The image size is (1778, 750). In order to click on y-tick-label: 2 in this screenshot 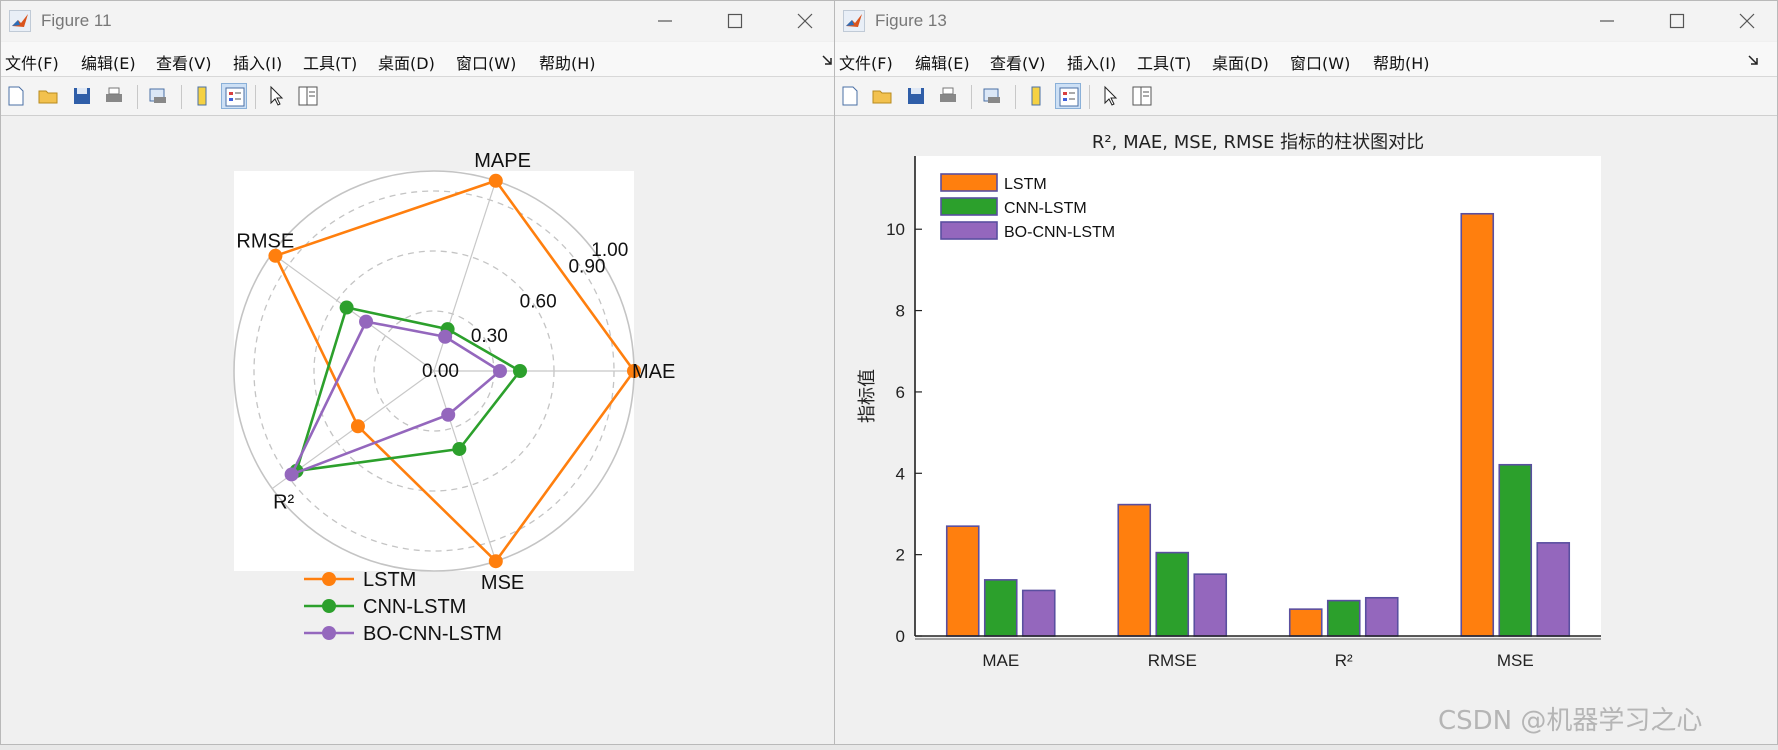, I will do `click(900, 555)`.